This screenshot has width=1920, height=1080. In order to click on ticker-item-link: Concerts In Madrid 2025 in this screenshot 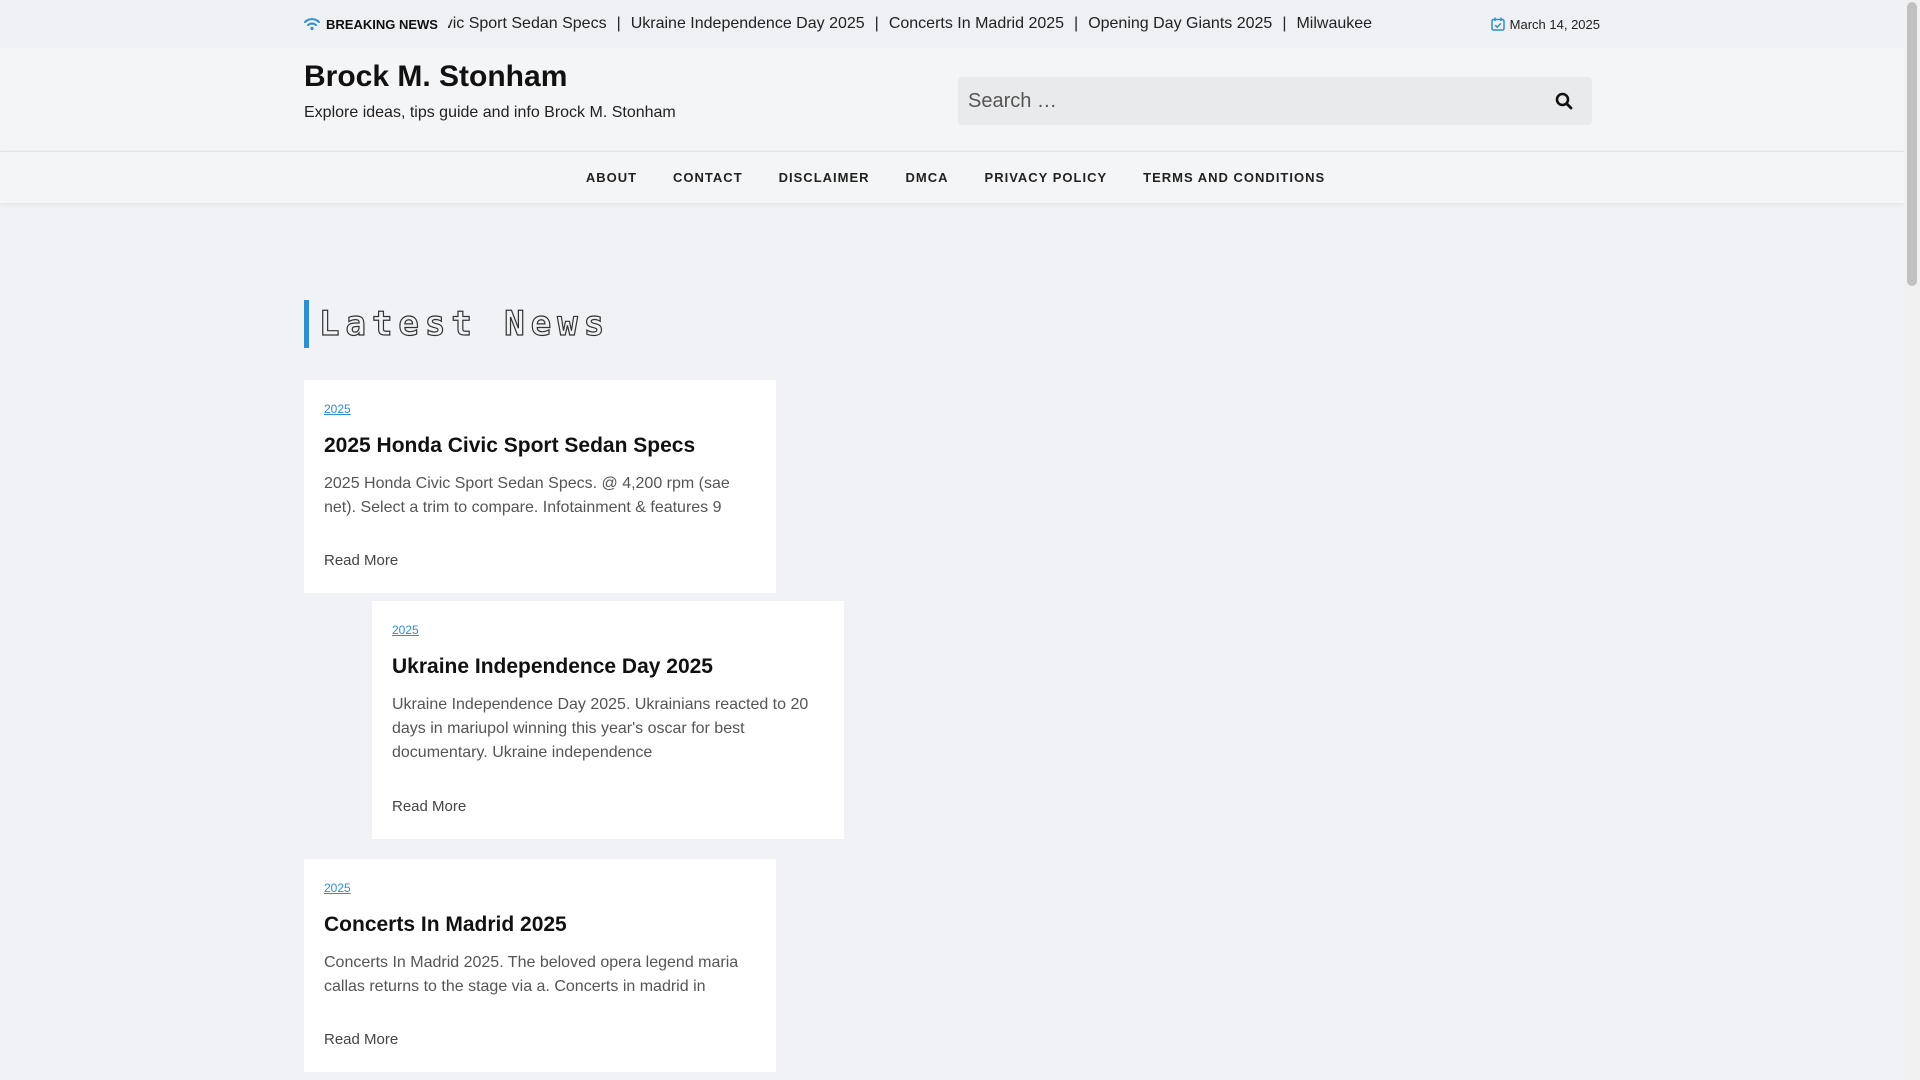, I will do `click(976, 23)`.